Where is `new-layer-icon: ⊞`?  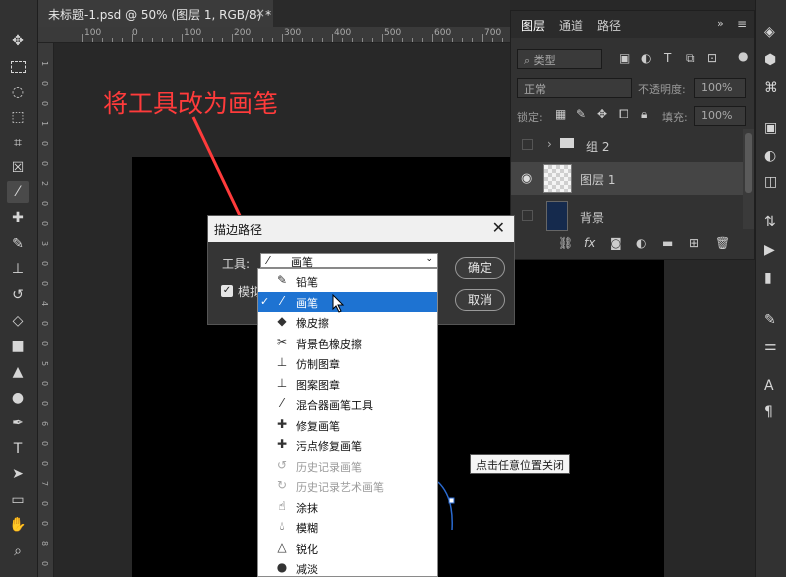 new-layer-icon: ⊞ is located at coordinates (694, 243).